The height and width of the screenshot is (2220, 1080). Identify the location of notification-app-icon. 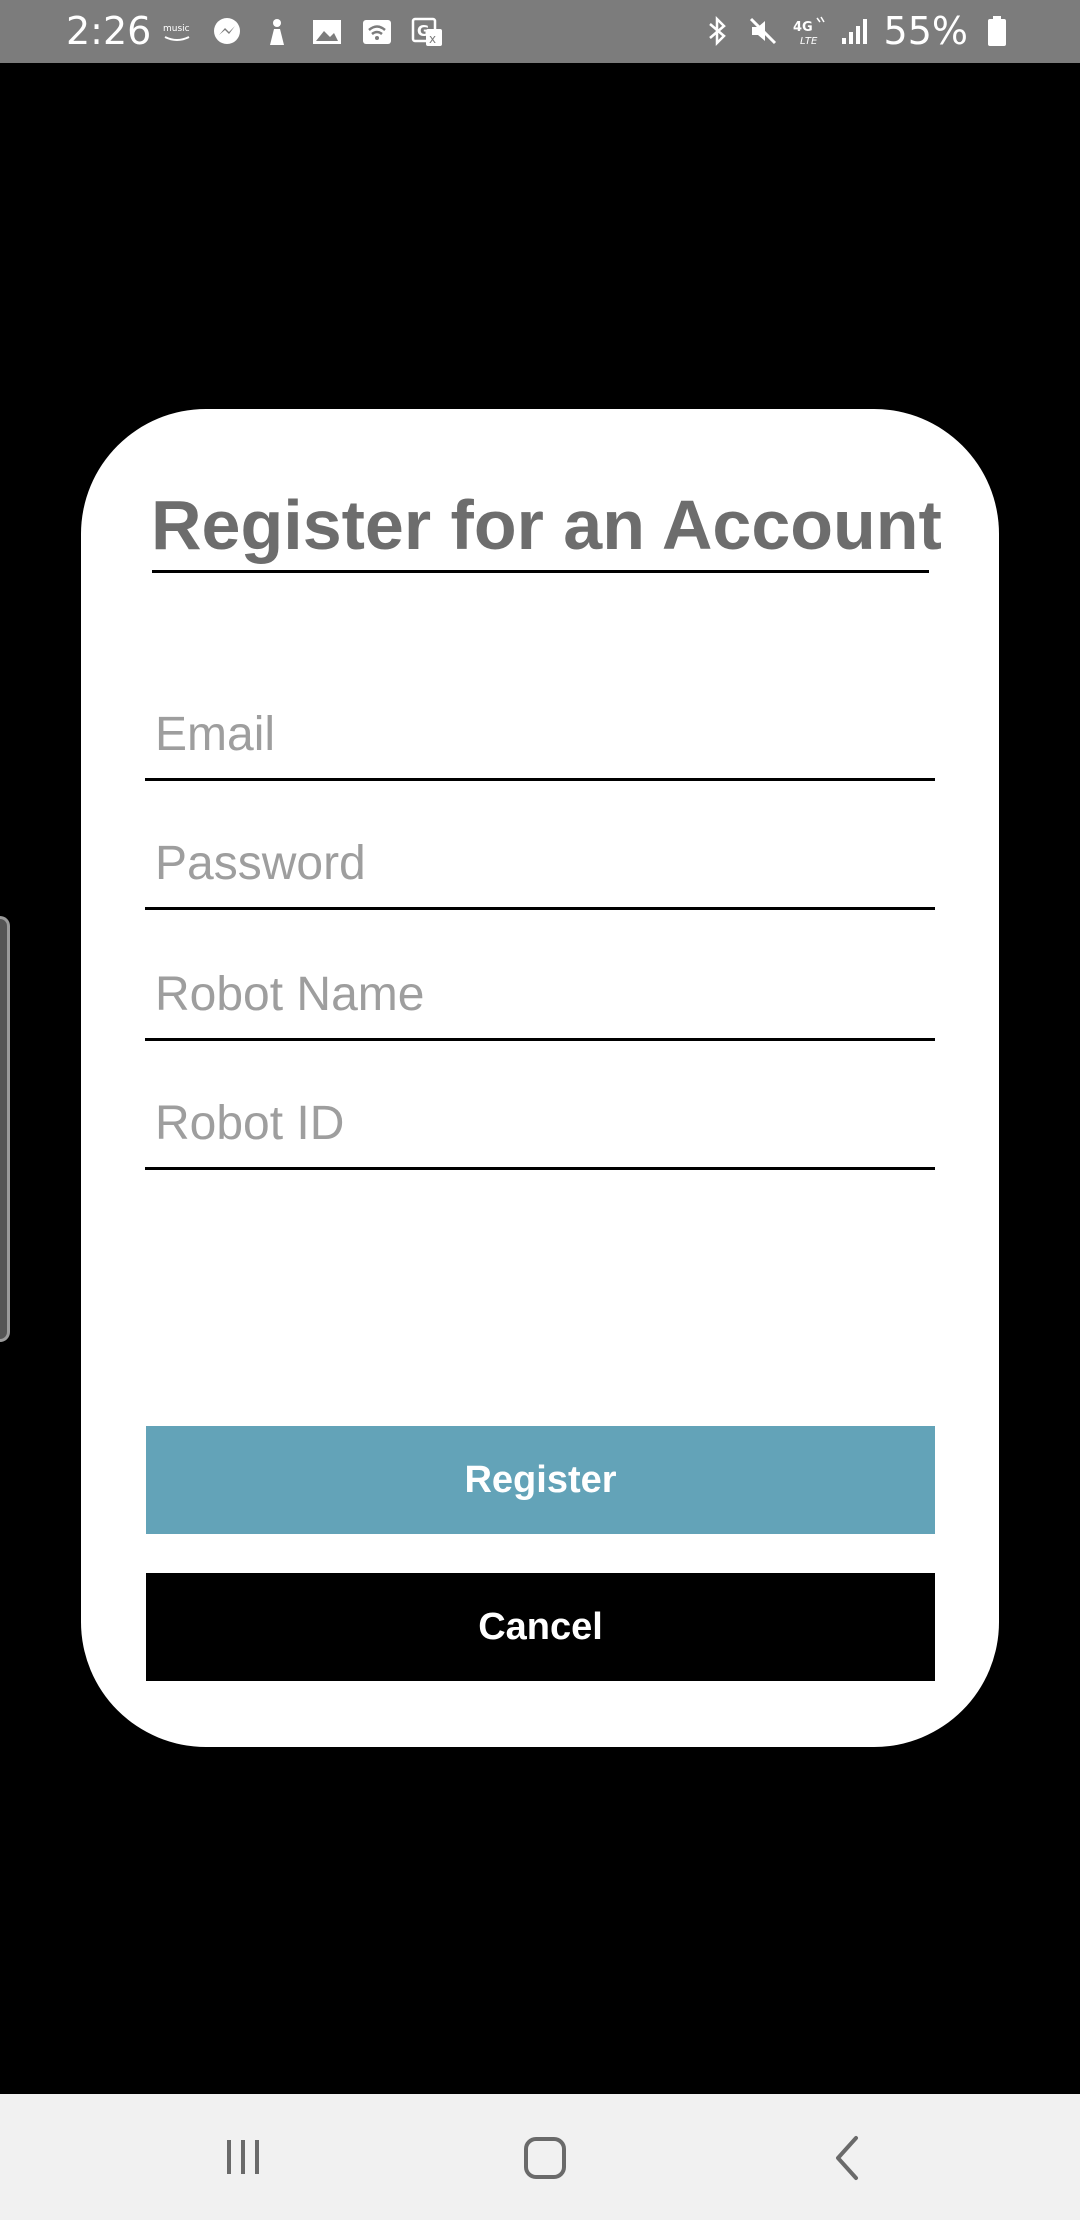
(277, 32).